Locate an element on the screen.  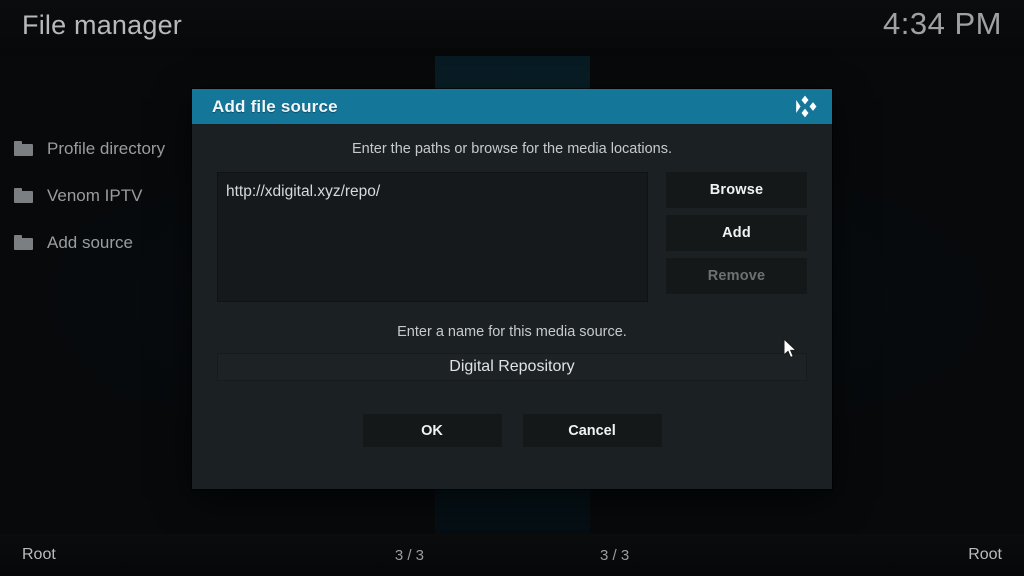
add-button: Add is located at coordinates (736, 233).